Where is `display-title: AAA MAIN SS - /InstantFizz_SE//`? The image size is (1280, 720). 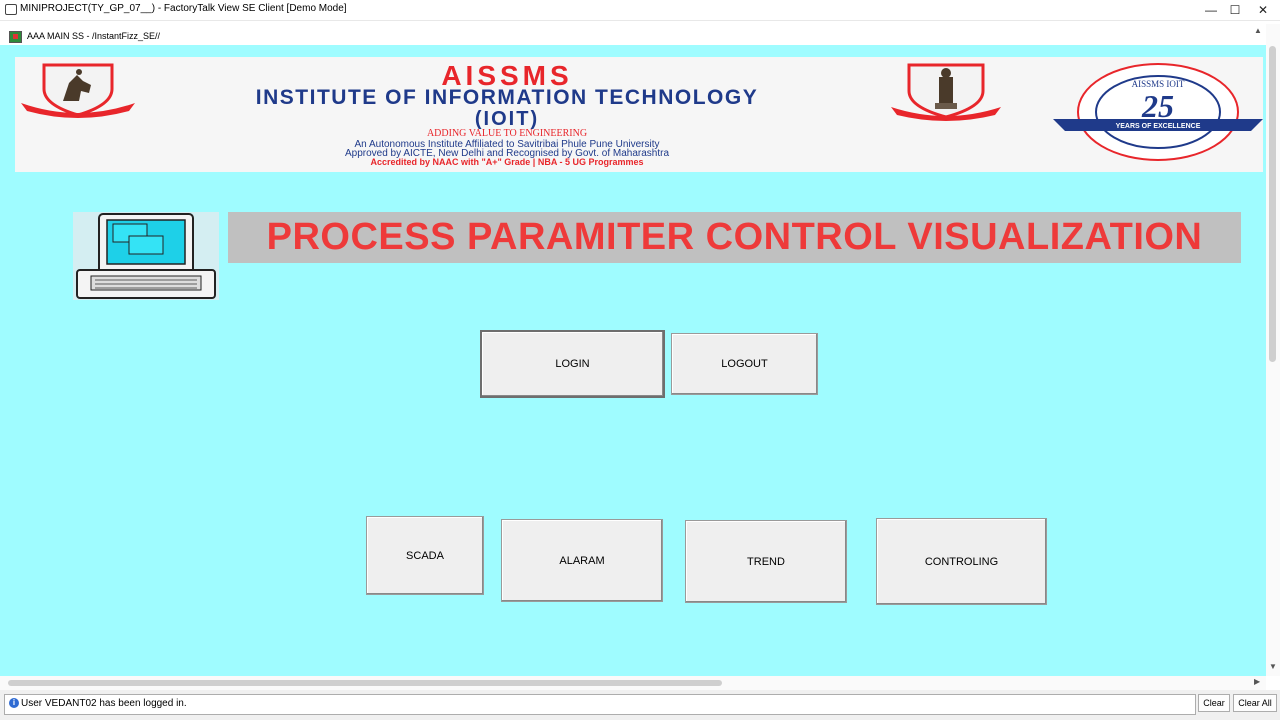 display-title: AAA MAIN SS - /InstantFizz_SE// is located at coordinates (94, 36).